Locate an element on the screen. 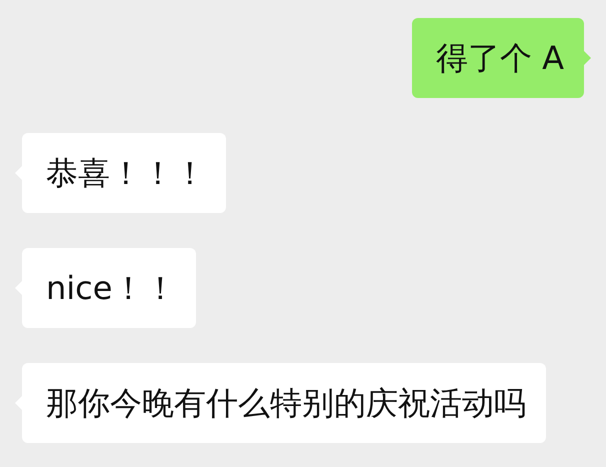  message-bubble: nice！！ is located at coordinates (109, 288).